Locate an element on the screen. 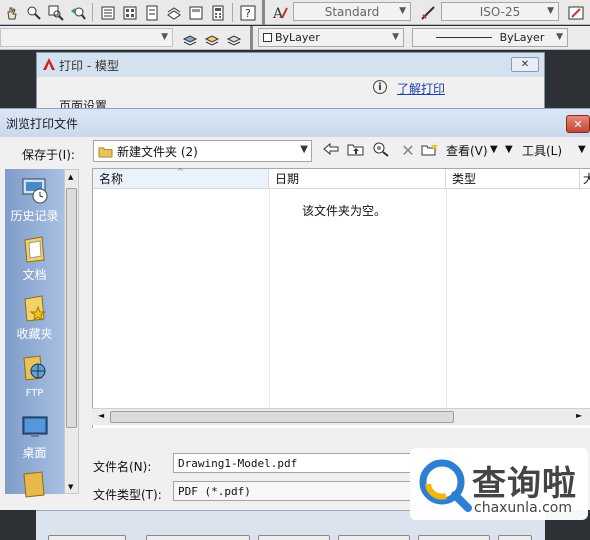 The image size is (590, 540). column-header-size: 大 is located at coordinates (585, 179).